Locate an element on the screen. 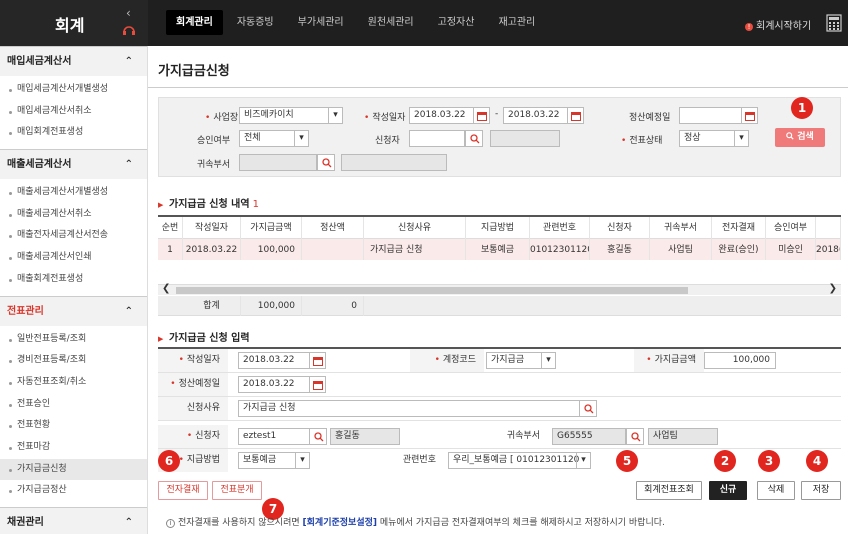  write-date-label-text: 작성일자 is located at coordinates (389, 118).